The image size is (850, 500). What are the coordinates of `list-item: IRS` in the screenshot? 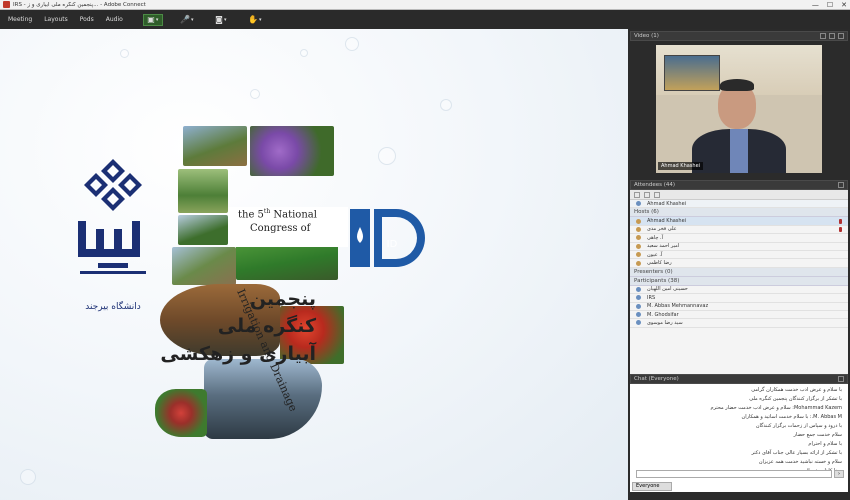 It's located at (739, 298).